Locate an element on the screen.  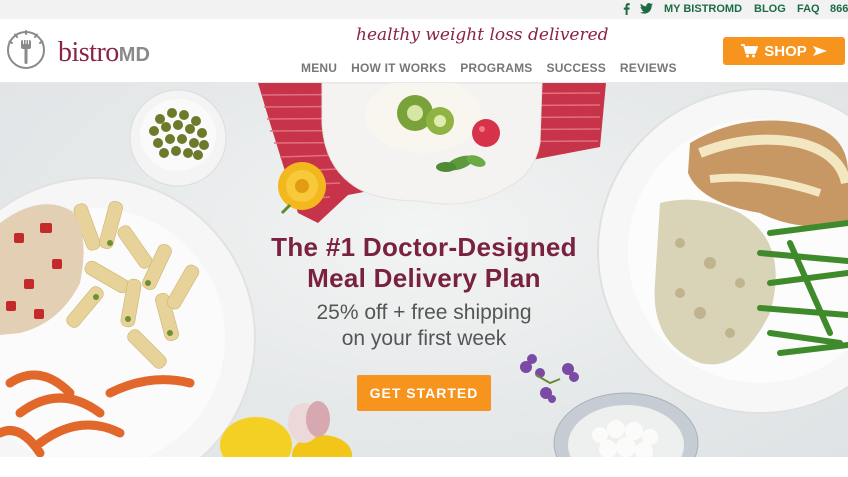
headline-line-2: Meal Delivery Plan is located at coordinates (424, 278).